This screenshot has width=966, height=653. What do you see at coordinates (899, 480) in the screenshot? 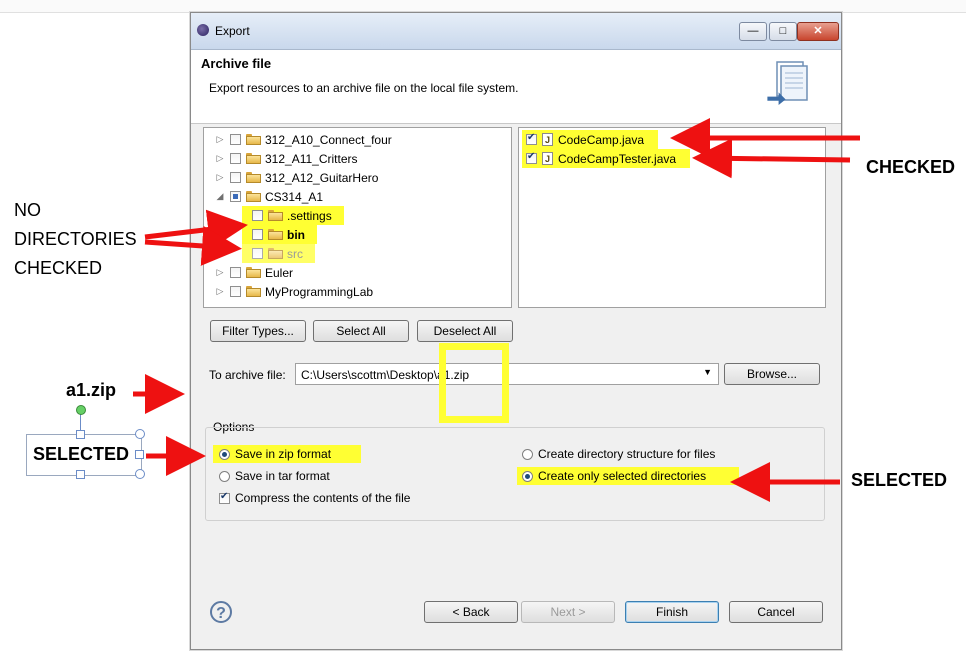
I see `annotation-selected-right: SELECTED` at bounding box center [899, 480].